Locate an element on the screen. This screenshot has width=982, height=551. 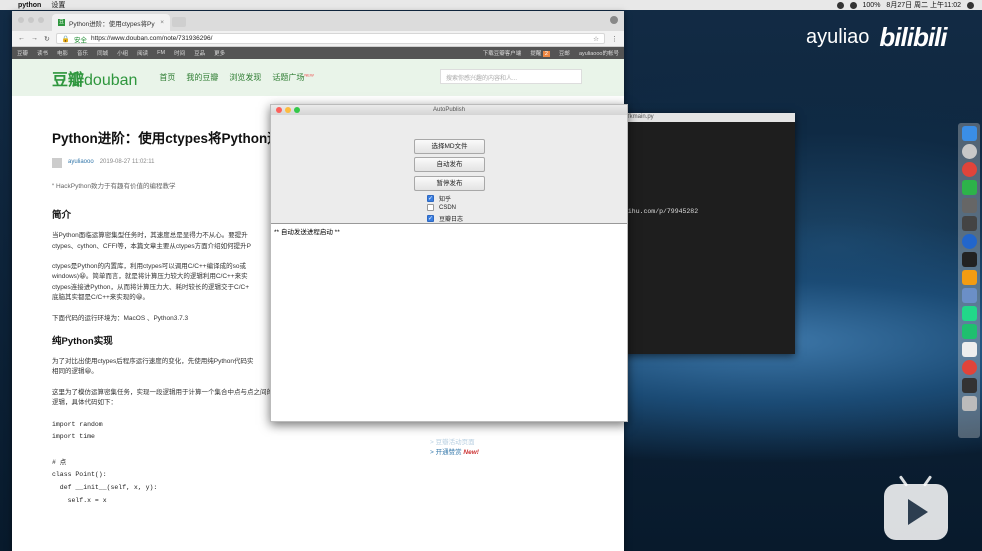
auto-publish-button: 自动发布 is located at coordinates (449, 164).